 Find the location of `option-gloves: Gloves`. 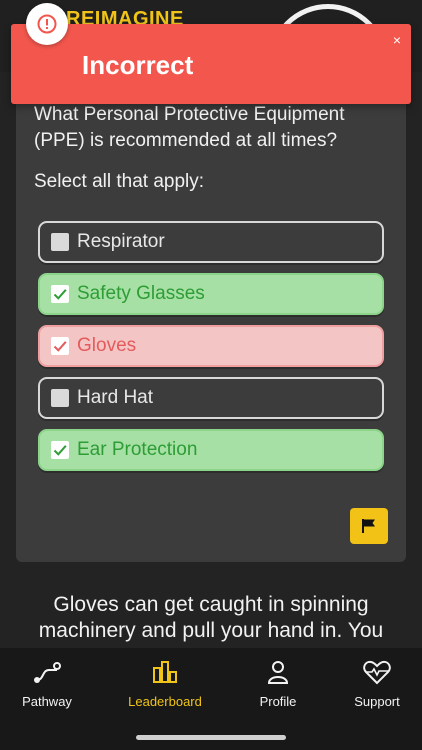

option-gloves: Gloves is located at coordinates (211, 346).